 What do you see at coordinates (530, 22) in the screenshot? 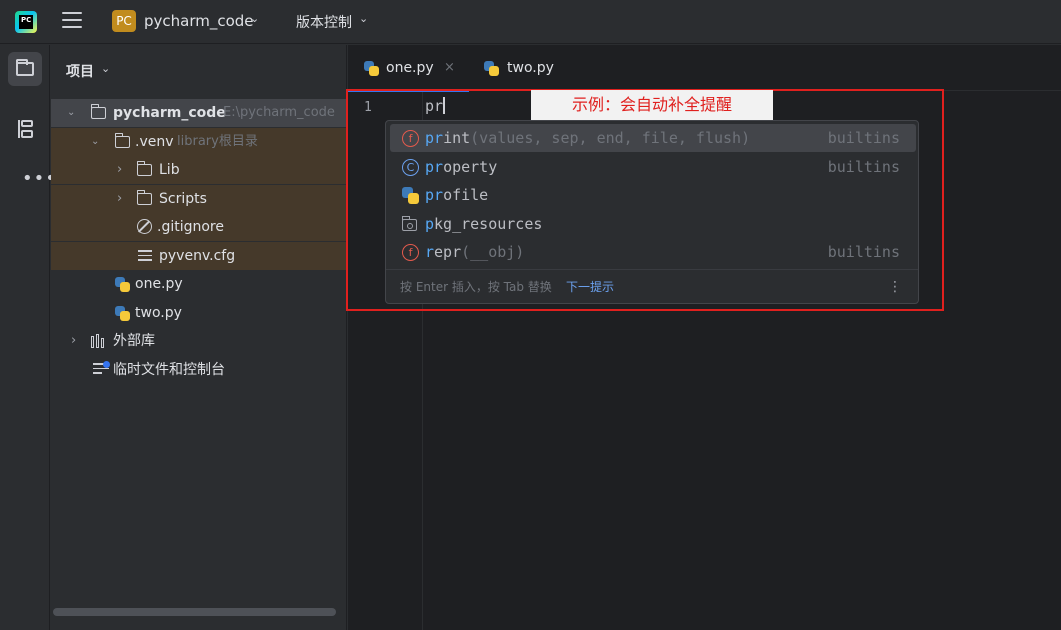
I see `title-bar: PC PC pycharm_code ⌄ 版本控制 ⌄` at bounding box center [530, 22].